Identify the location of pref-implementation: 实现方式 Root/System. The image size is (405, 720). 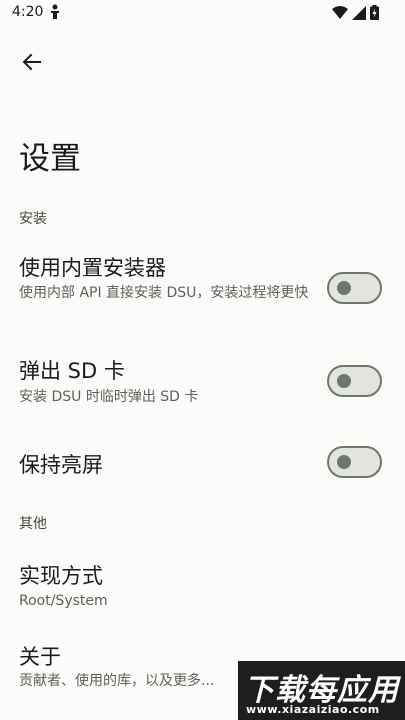
(202, 584).